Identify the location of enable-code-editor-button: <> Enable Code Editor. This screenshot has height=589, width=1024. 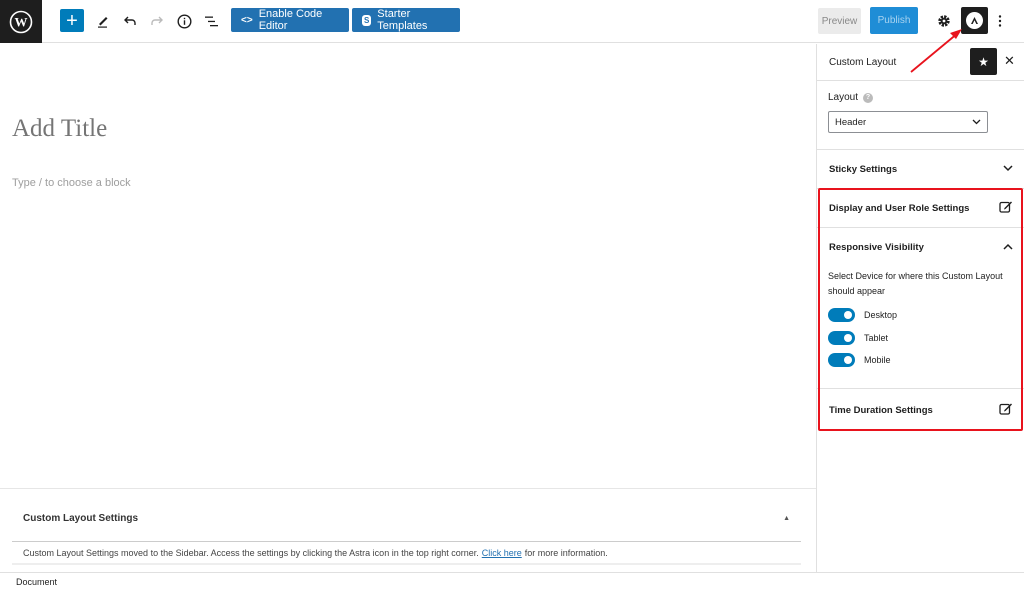
(290, 20).